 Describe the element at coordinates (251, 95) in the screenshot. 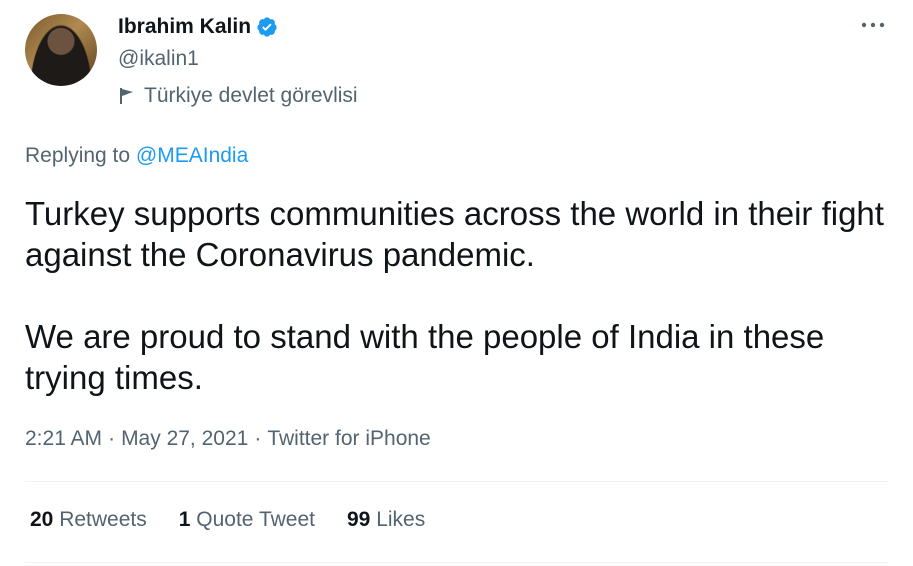

I see `account-label-text: Türkiye devlet görevlisi` at that location.